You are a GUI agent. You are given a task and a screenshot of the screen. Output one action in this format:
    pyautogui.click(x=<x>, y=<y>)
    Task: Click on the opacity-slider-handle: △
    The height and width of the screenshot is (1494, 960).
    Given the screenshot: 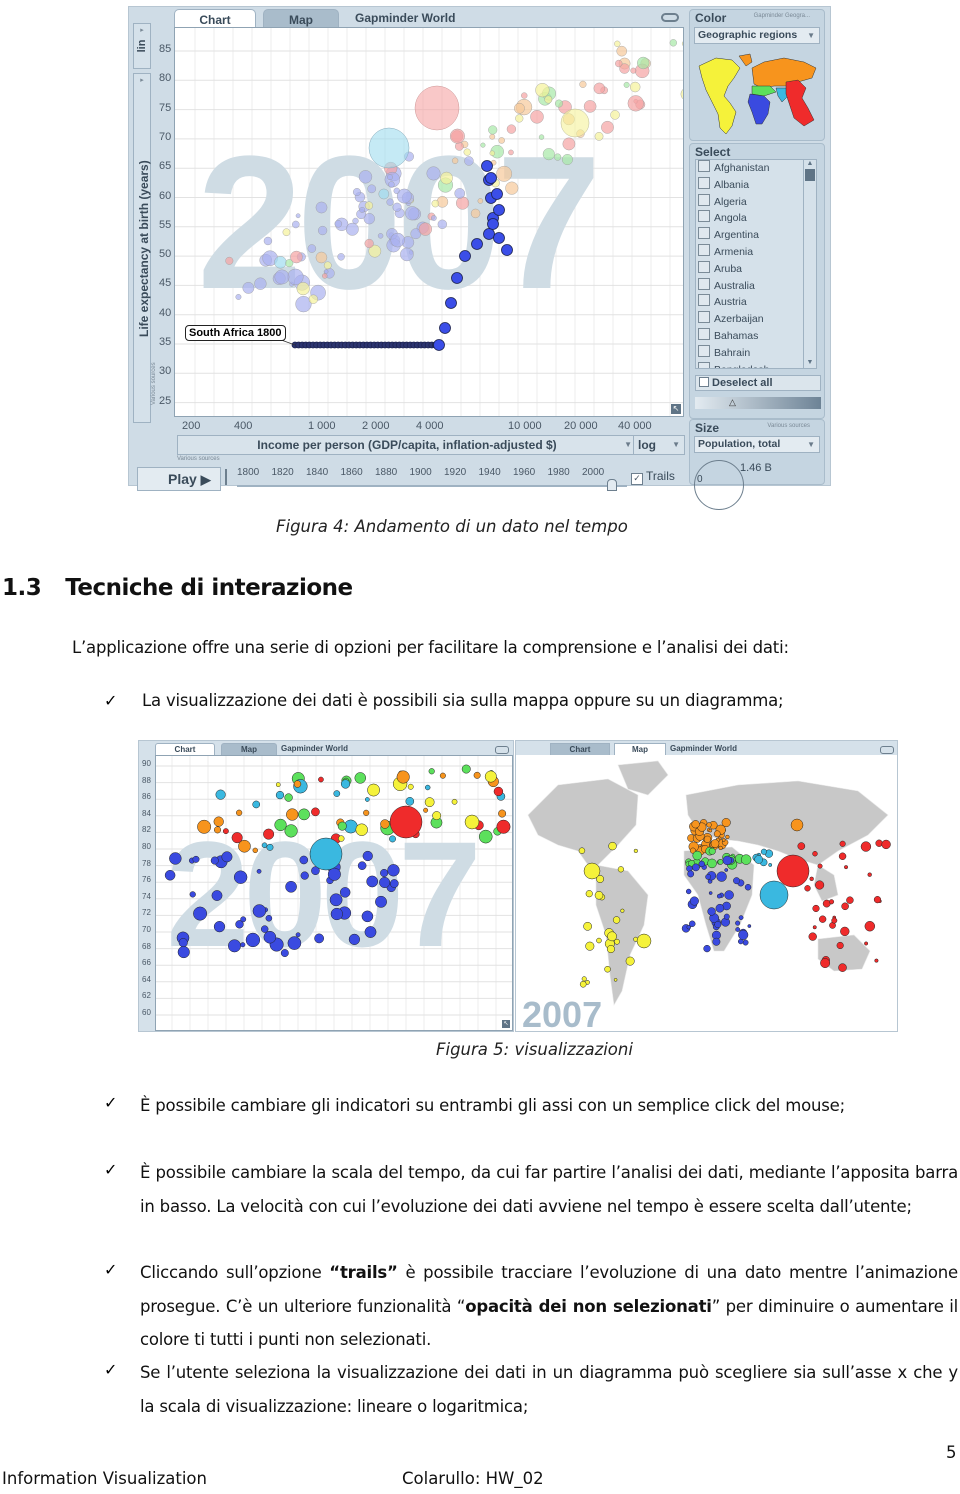 What is the action you would take?
    pyautogui.click(x=732, y=402)
    